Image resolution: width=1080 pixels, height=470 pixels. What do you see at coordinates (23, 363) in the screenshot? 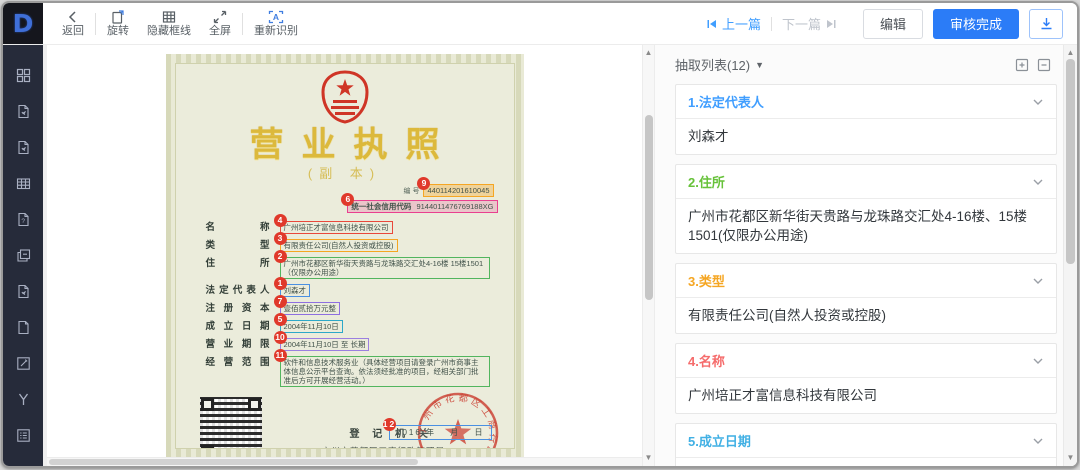
I see `sidebar-item-edit-template` at bounding box center [23, 363].